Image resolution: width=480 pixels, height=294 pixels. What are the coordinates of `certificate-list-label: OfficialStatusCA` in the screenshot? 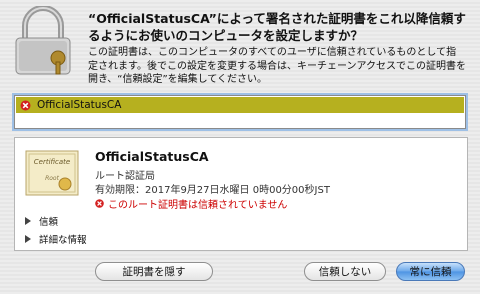 It's located at (79, 105).